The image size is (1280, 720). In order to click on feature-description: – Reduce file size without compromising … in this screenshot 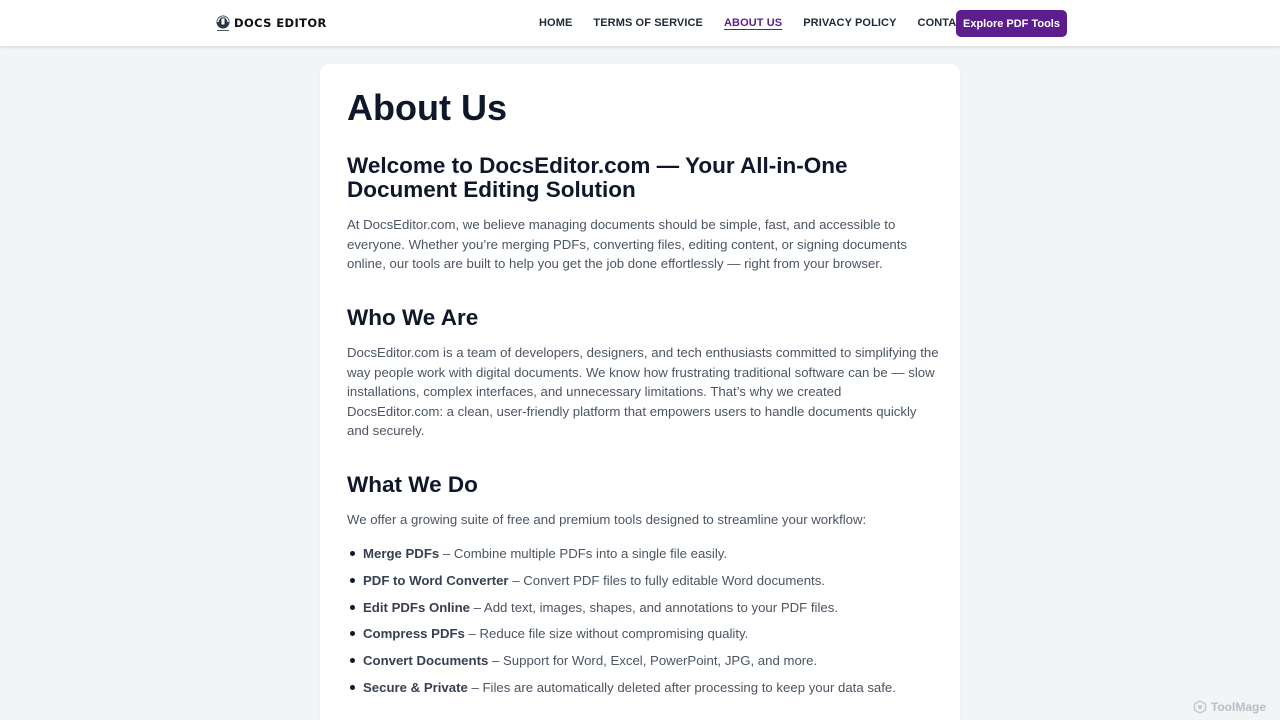, I will do `click(606, 634)`.